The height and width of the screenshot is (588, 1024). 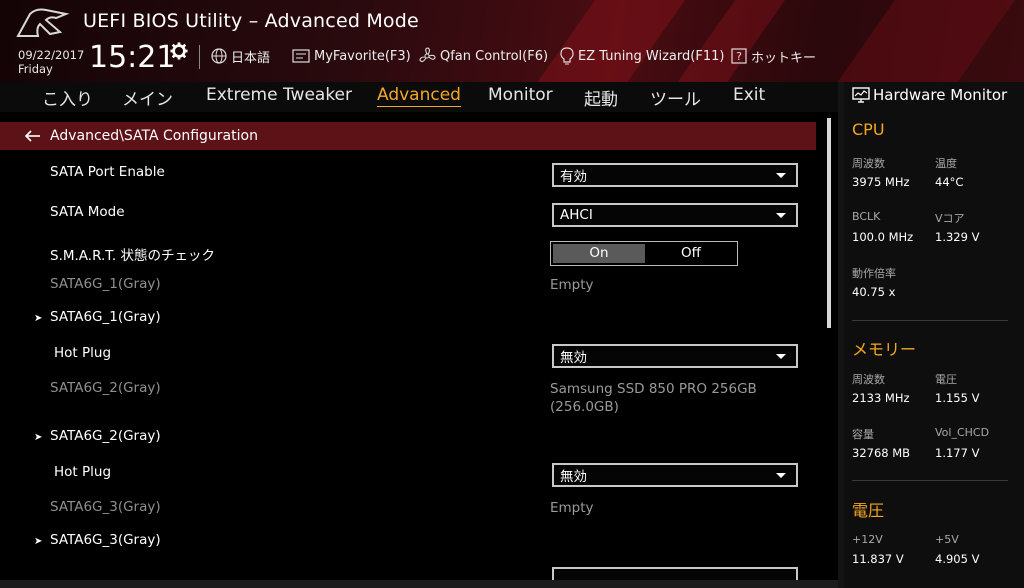 What do you see at coordinates (573, 477) in the screenshot?
I see `hot-plug-2-value: 無効` at bounding box center [573, 477].